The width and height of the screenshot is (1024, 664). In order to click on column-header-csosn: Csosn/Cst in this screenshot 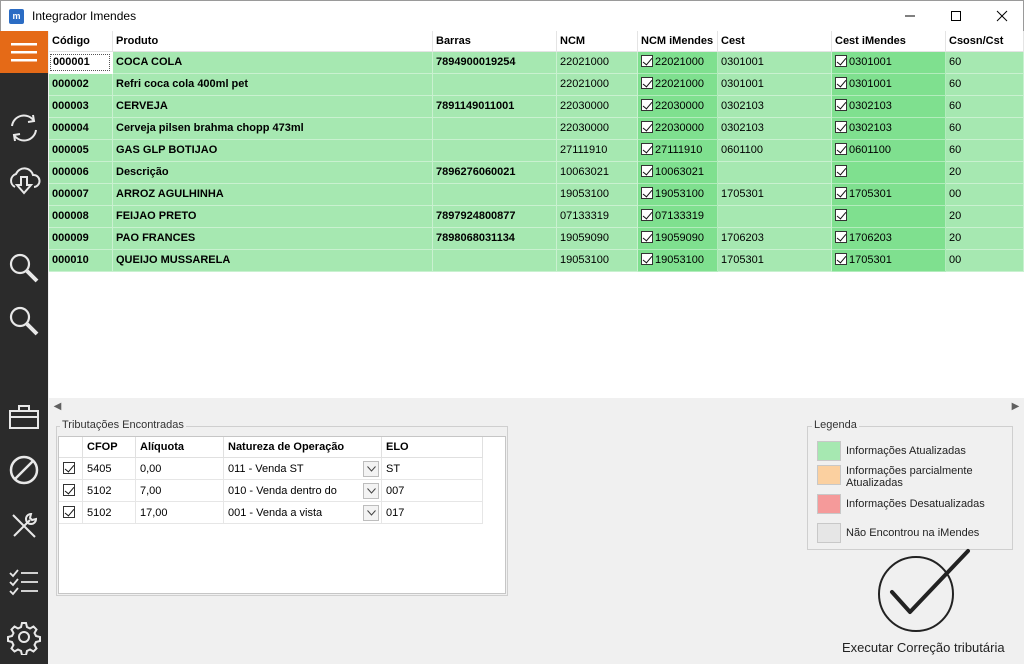, I will do `click(985, 41)`.